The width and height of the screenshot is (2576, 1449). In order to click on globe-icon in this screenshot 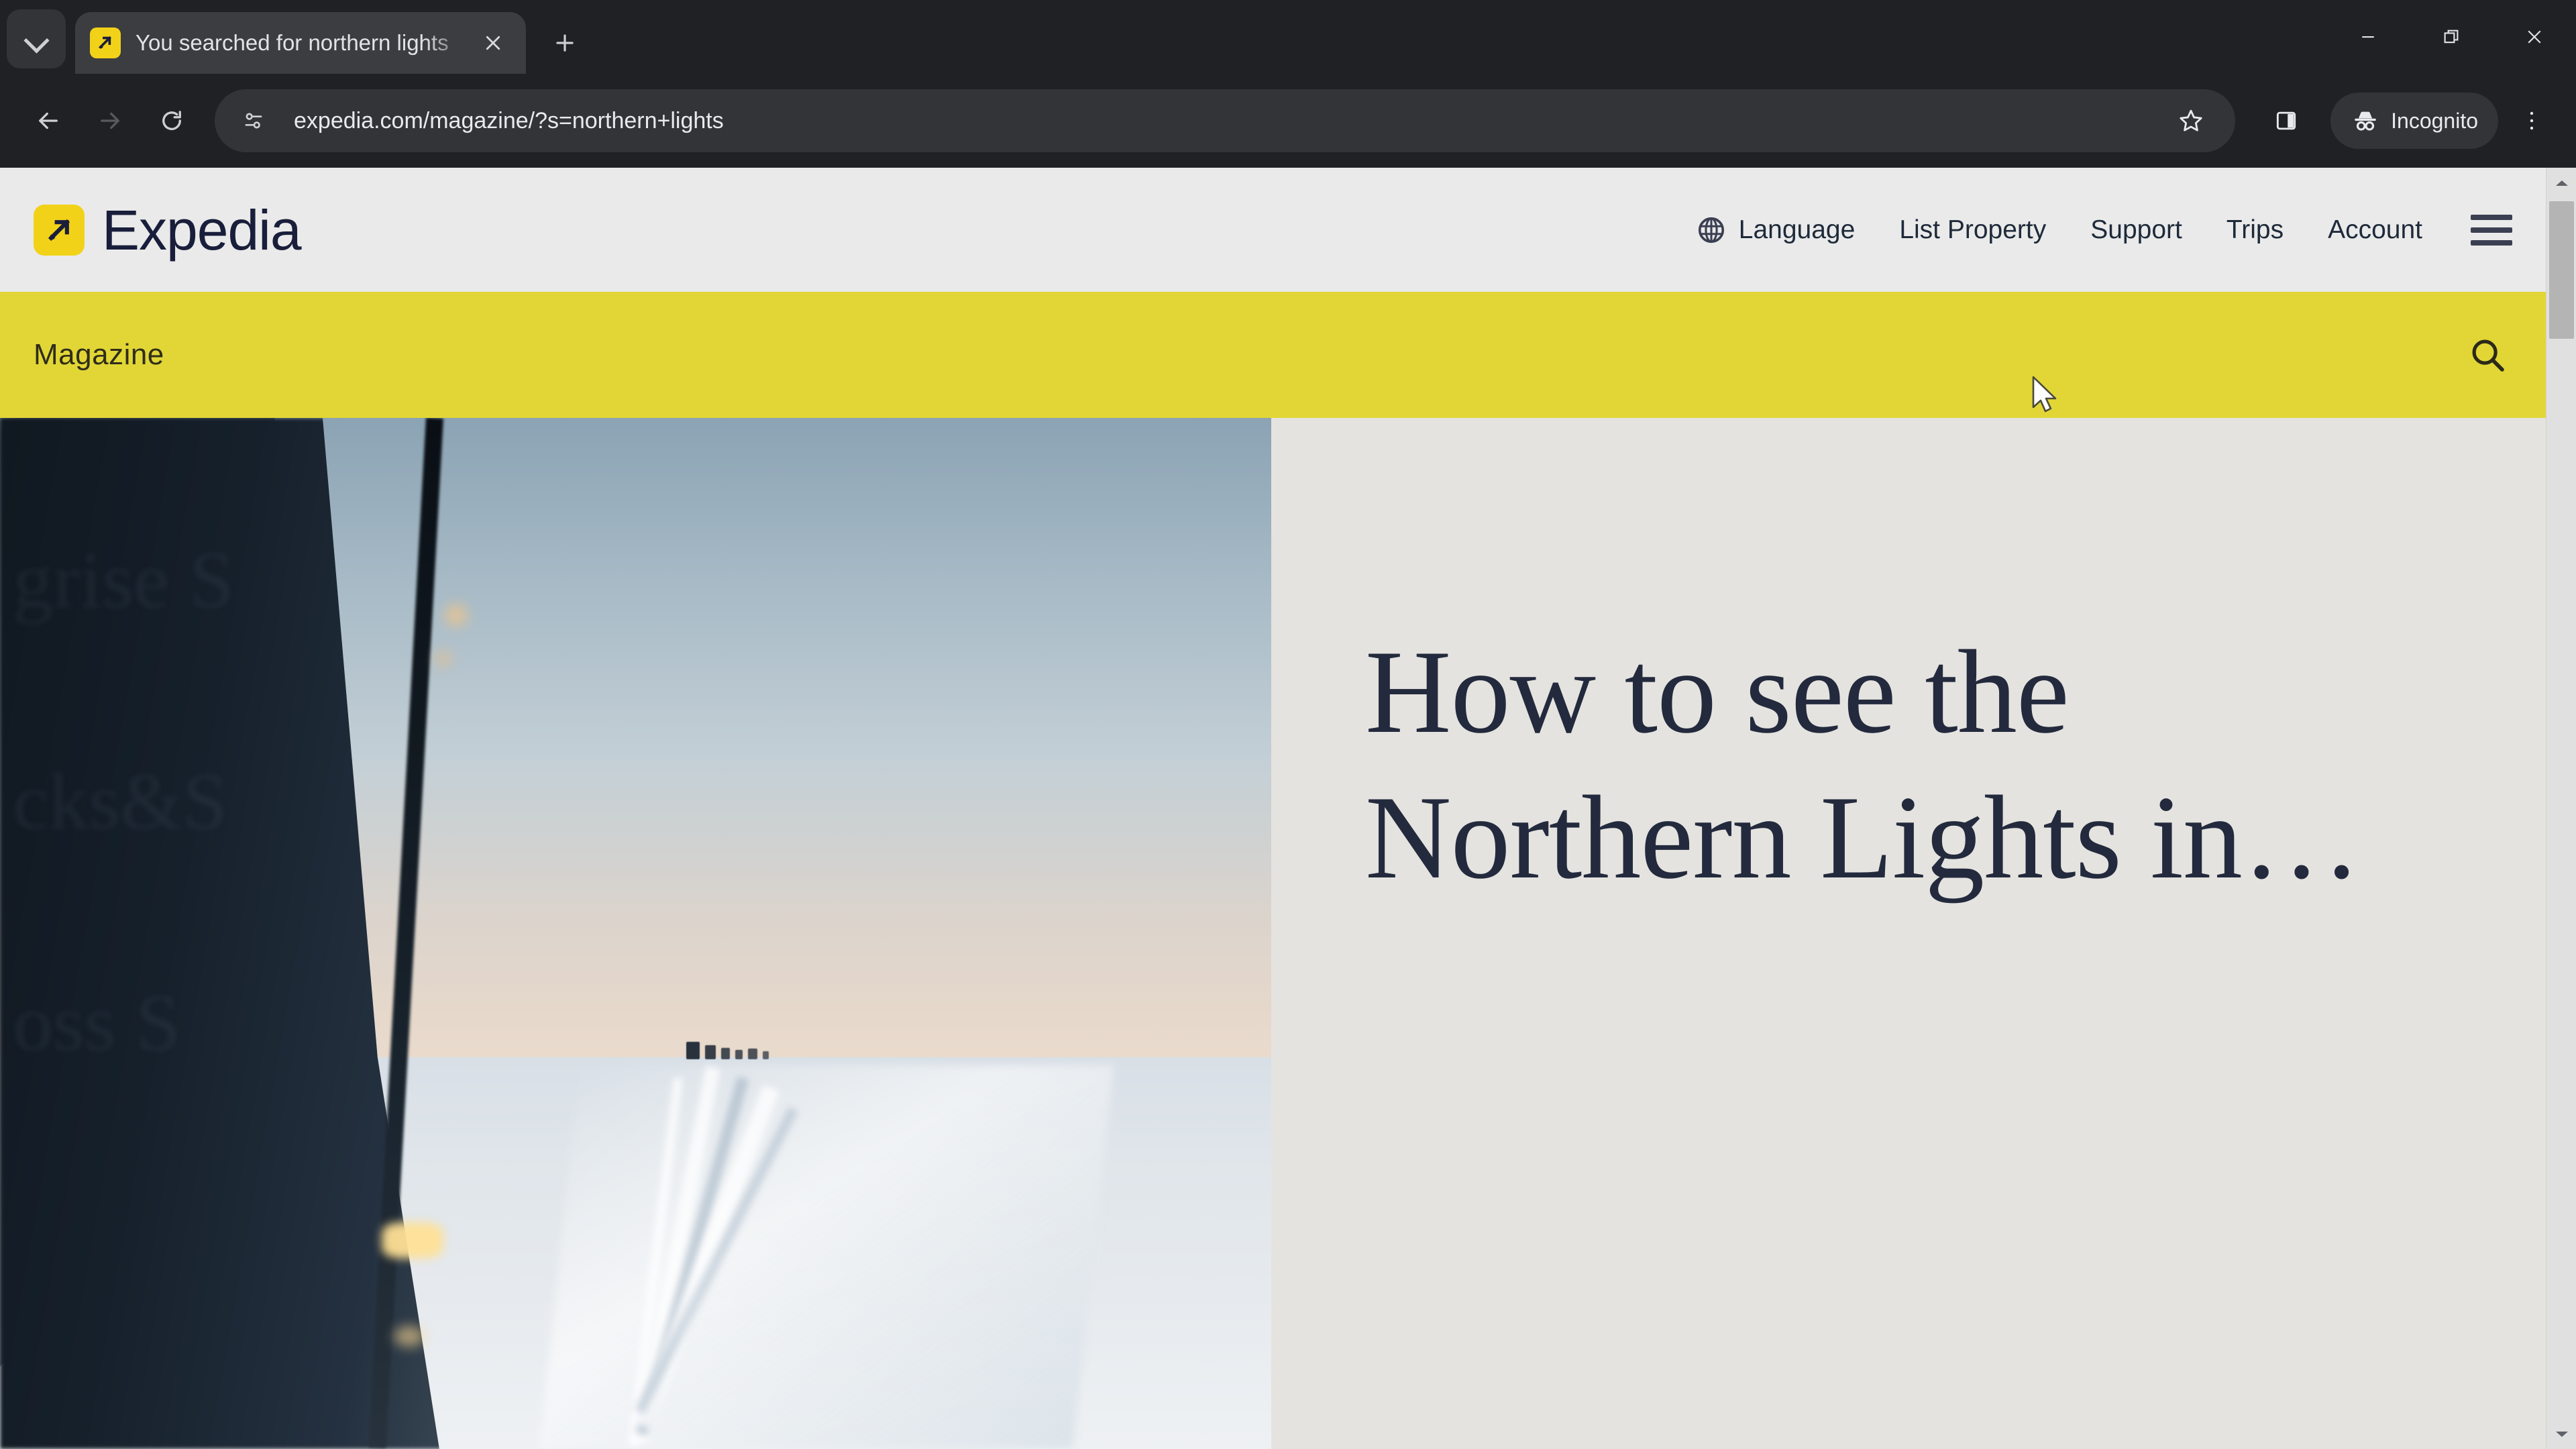, I will do `click(1711, 230)`.